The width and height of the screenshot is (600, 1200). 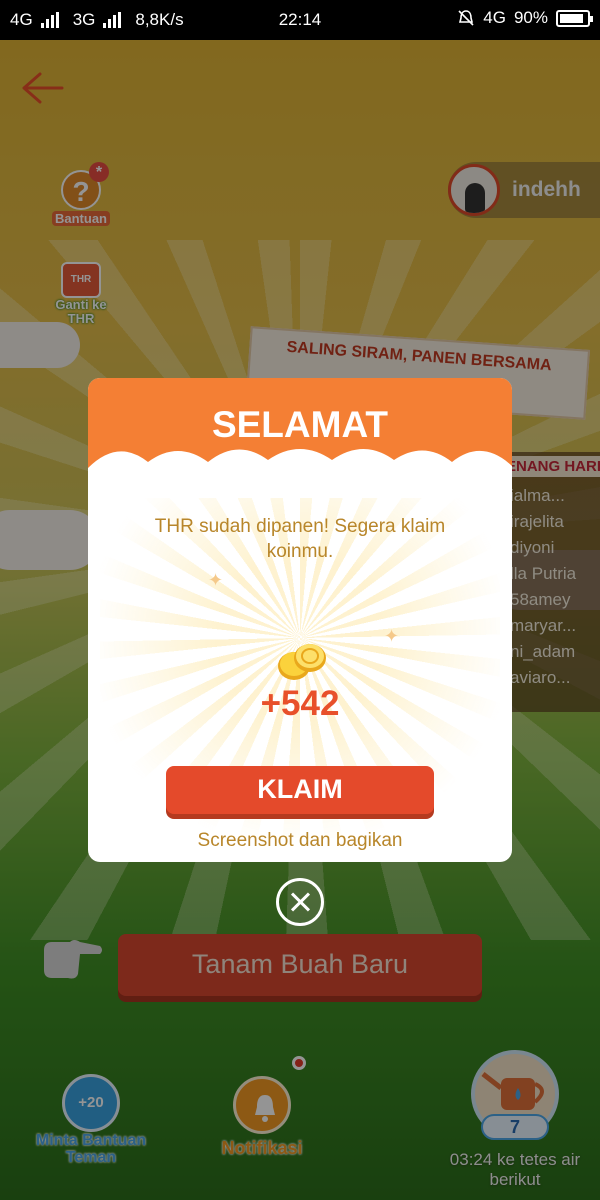 I want to click on status-bar: 4G 3G 8,8K/s 22:14 4G 90%, so click(x=300, y=20).